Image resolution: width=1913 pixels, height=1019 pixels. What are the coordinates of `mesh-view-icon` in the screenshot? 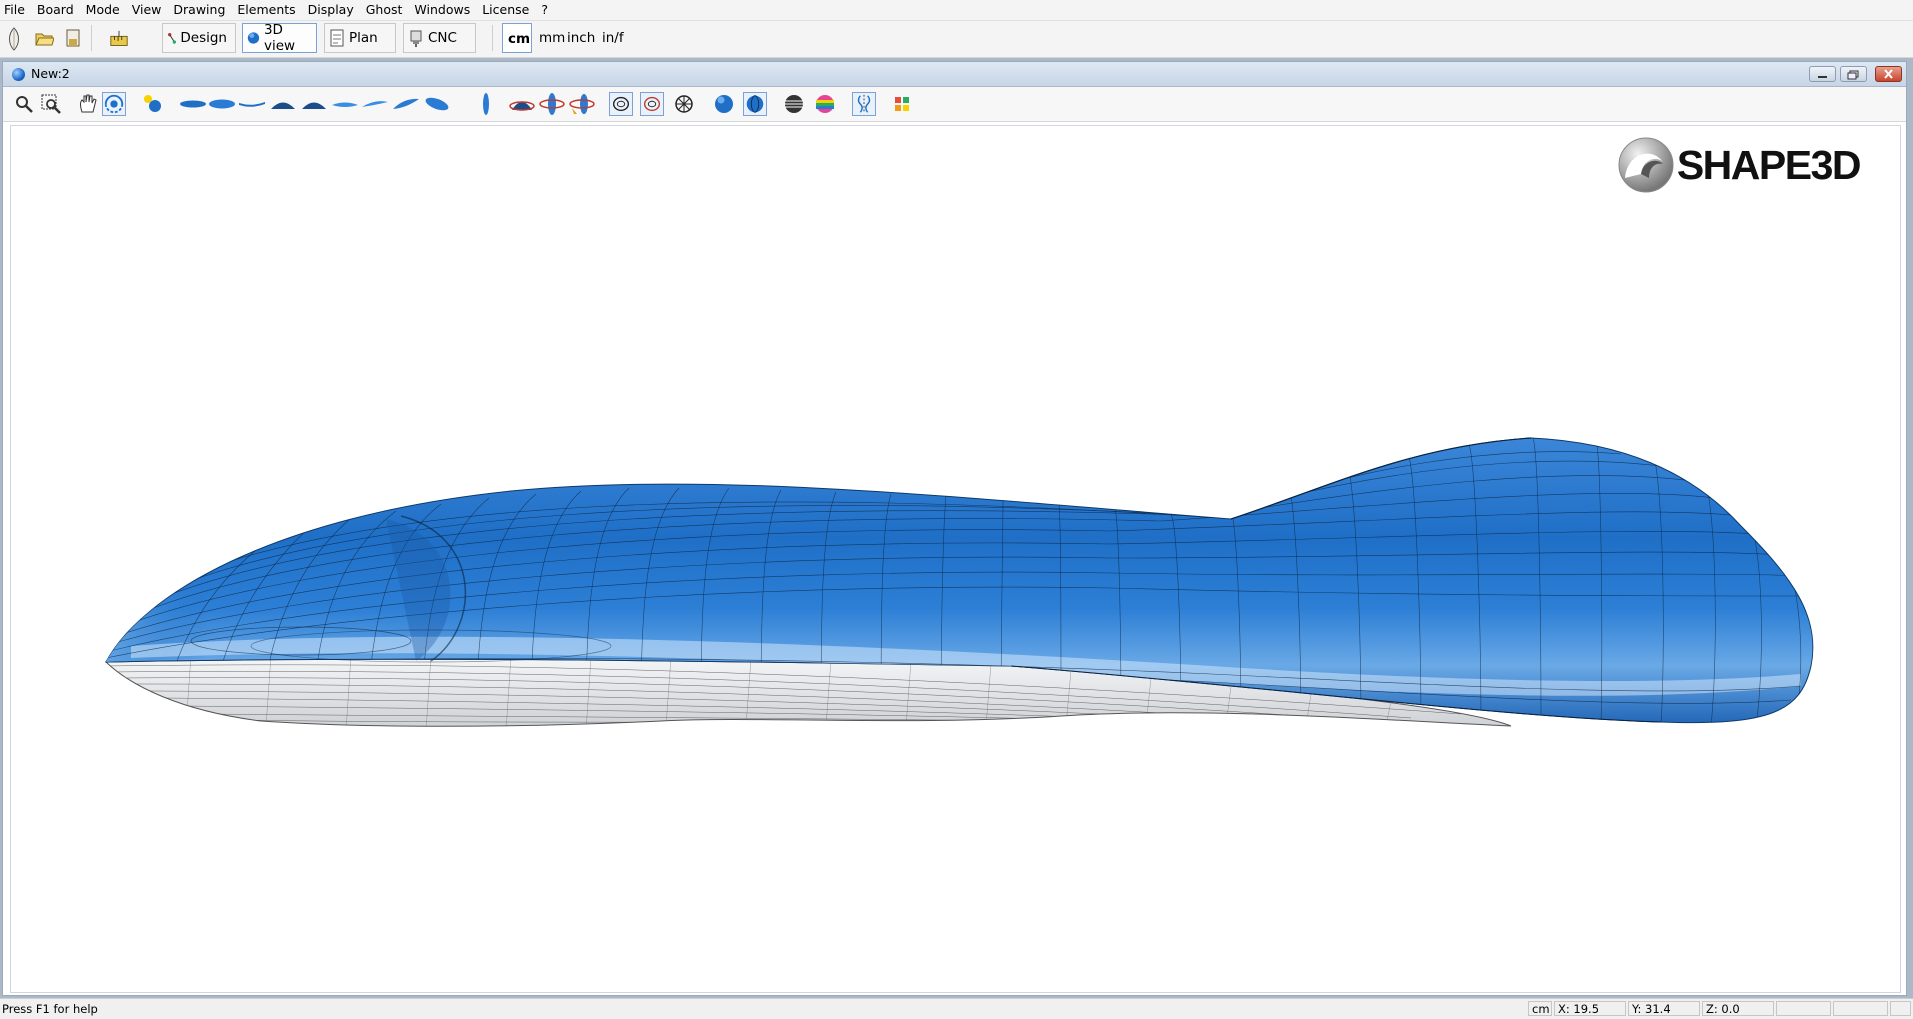 It's located at (684, 104).